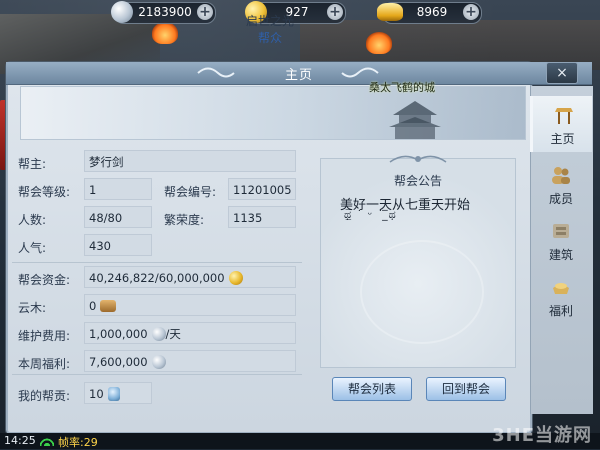 The height and width of the screenshot is (450, 600). What do you see at coordinates (184, 220) in the screenshot?
I see `prosperity-label: 繁荣度:` at bounding box center [184, 220].